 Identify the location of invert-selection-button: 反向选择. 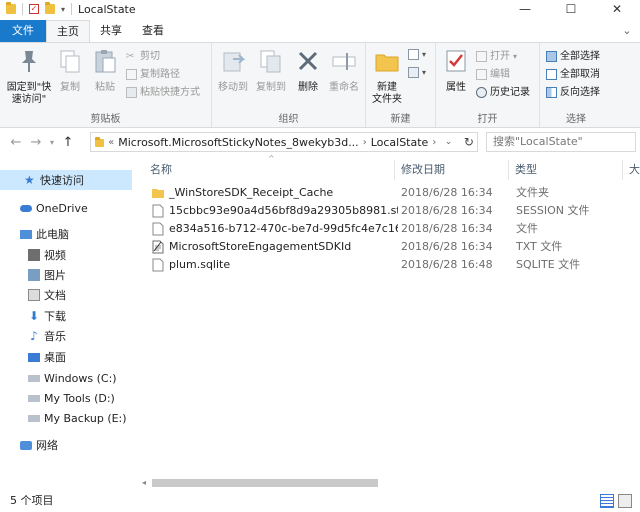
(573, 92).